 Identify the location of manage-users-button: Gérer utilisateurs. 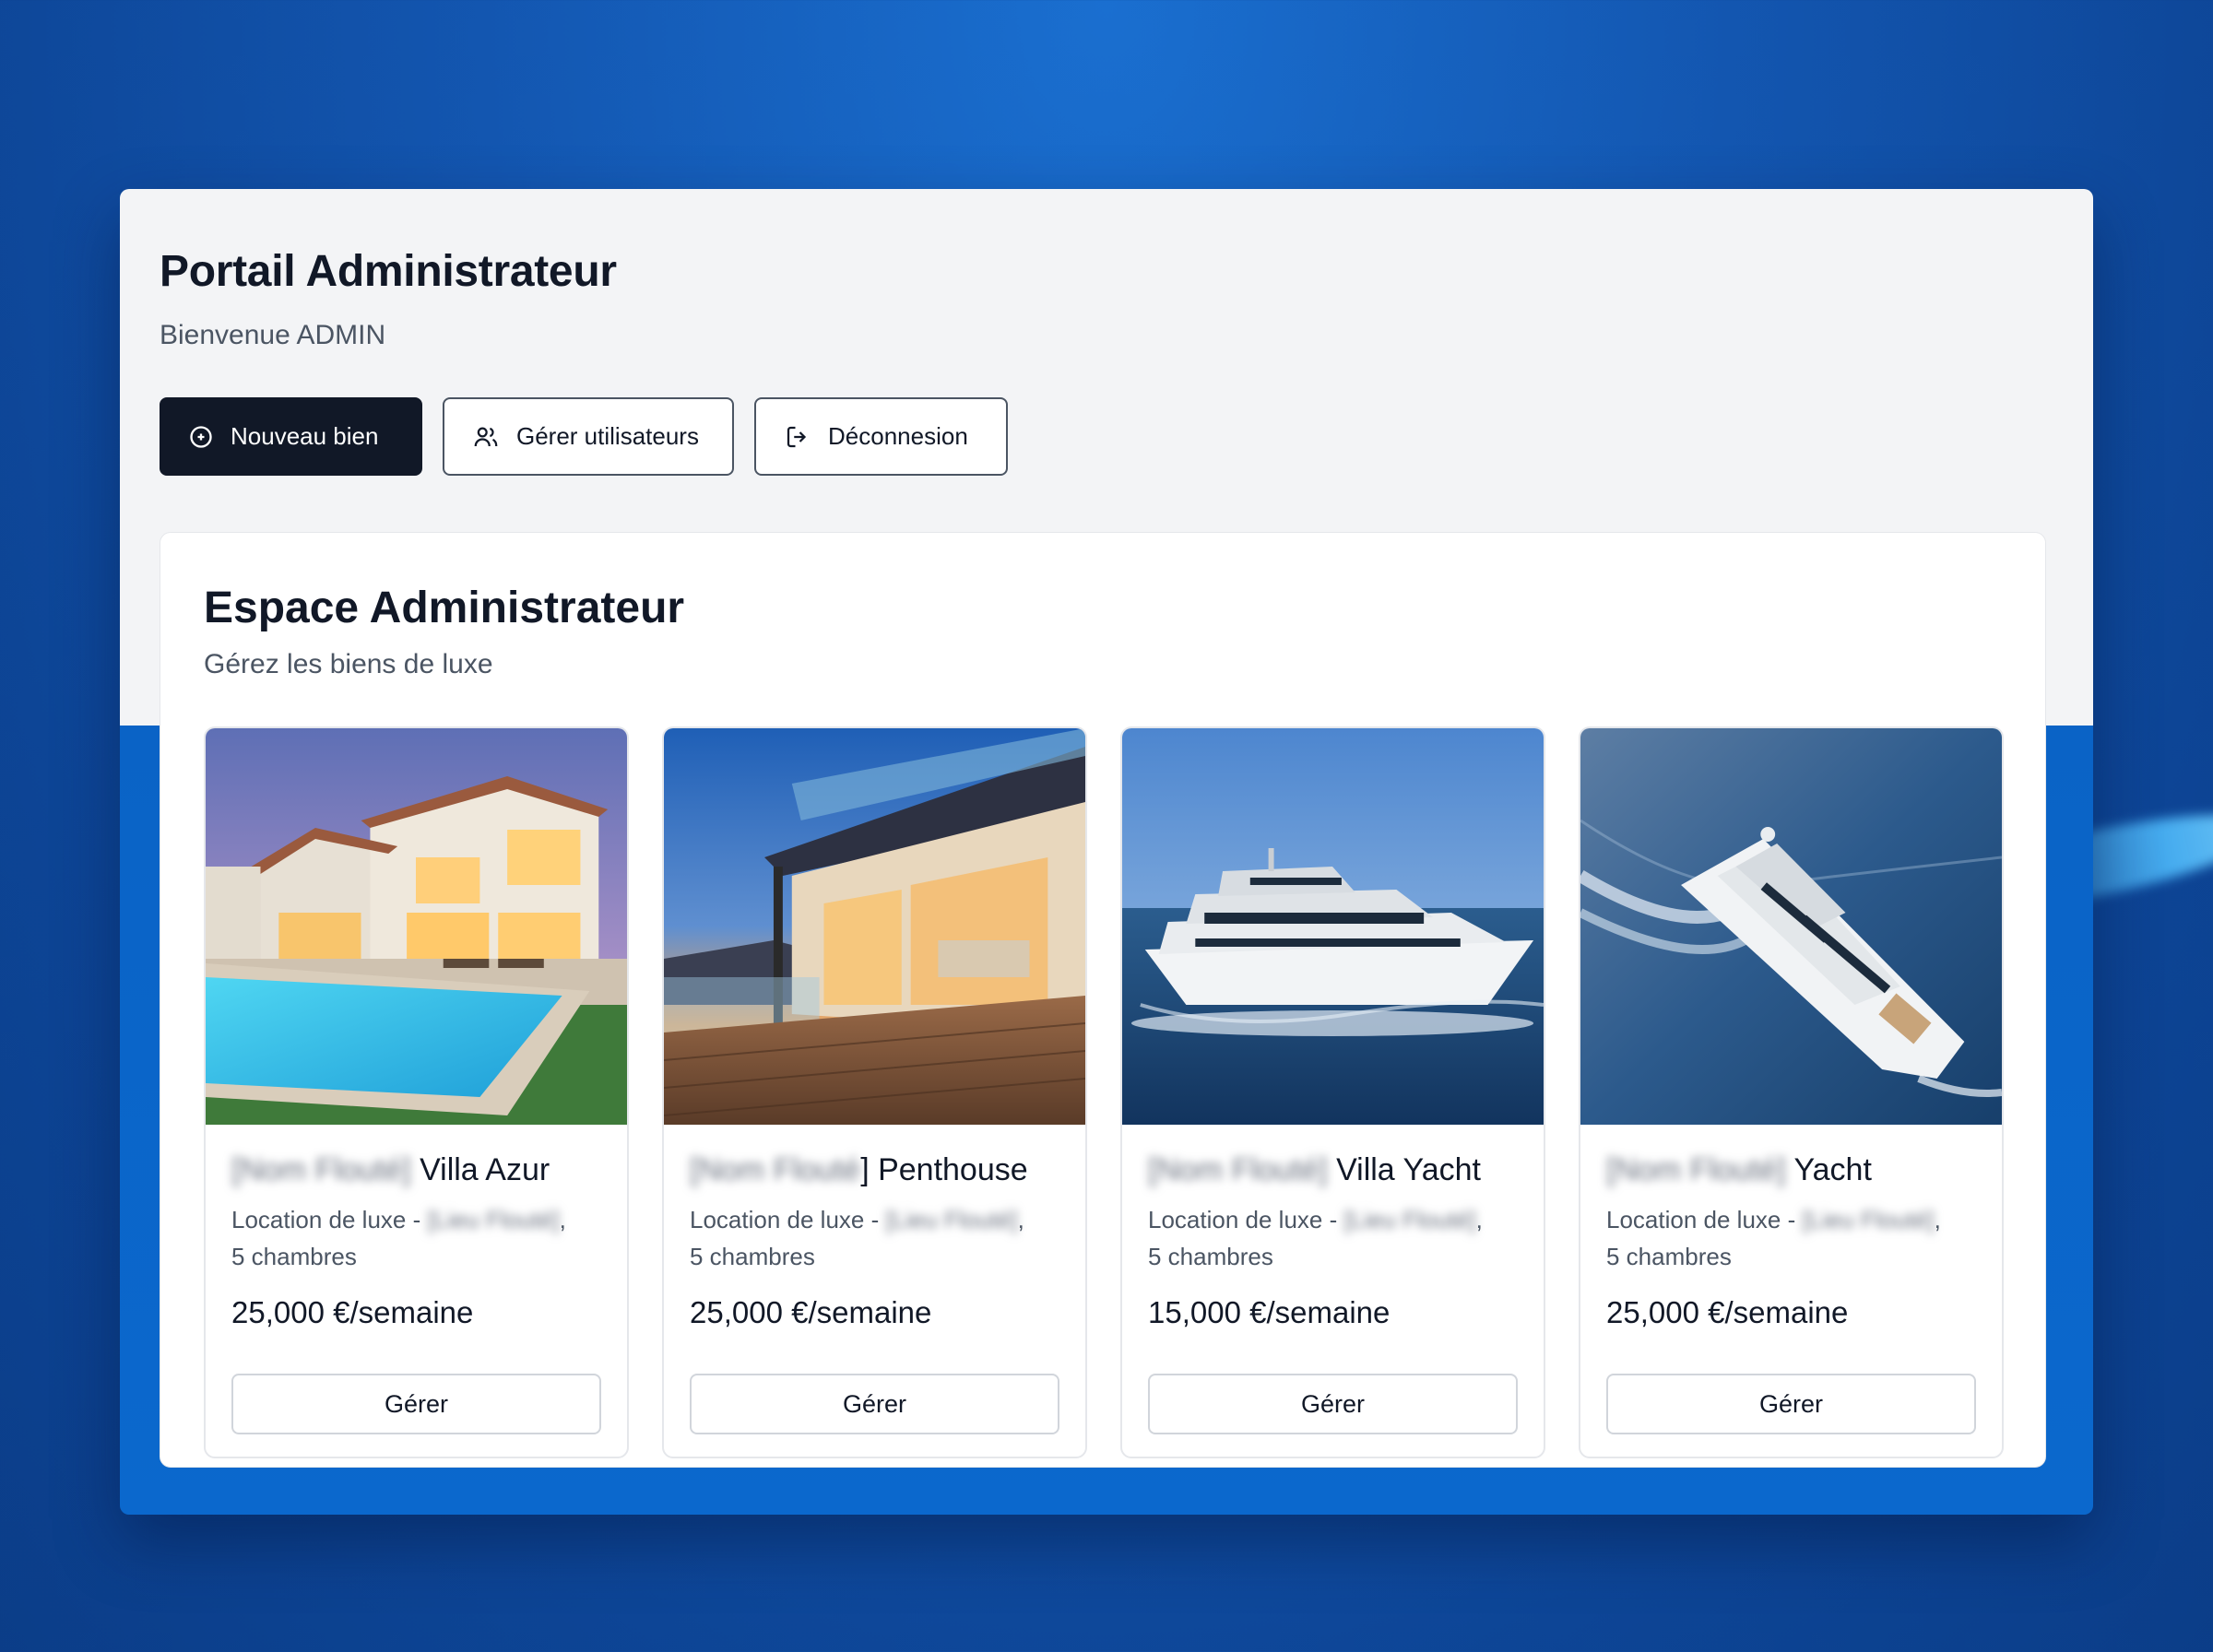
(588, 436).